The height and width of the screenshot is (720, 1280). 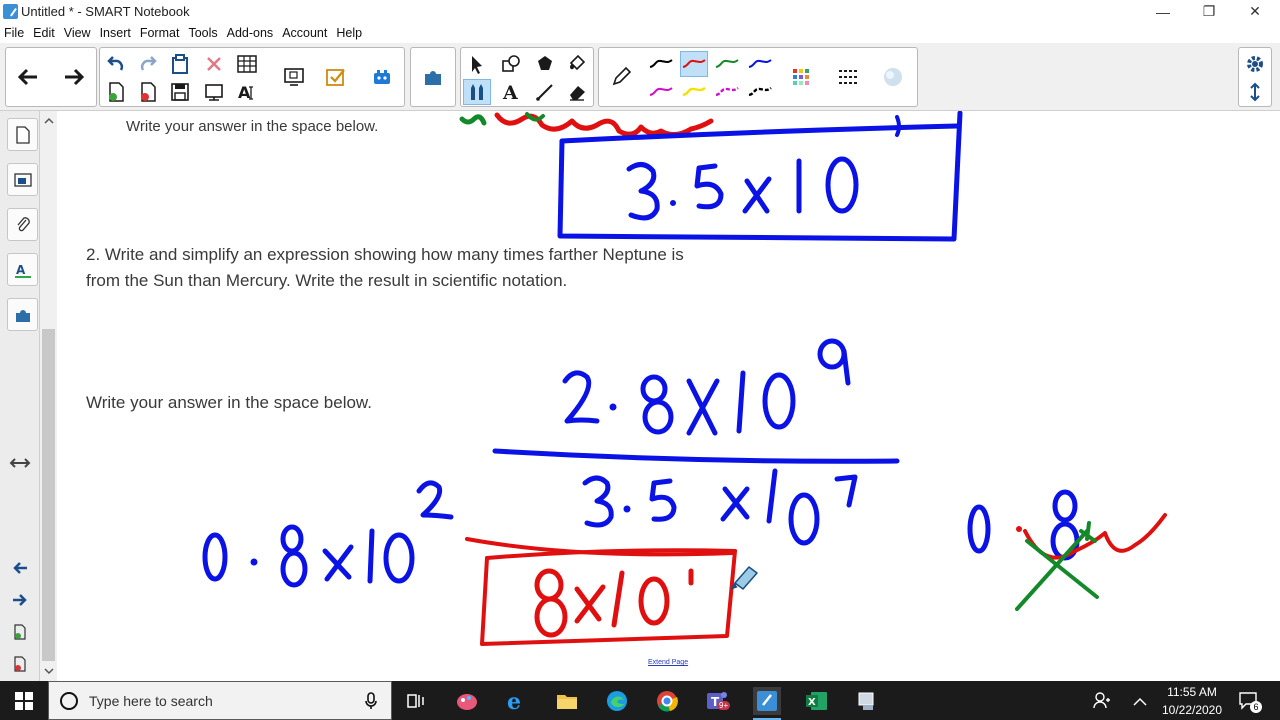 I want to click on file-explorer-icon, so click(x=567, y=701).